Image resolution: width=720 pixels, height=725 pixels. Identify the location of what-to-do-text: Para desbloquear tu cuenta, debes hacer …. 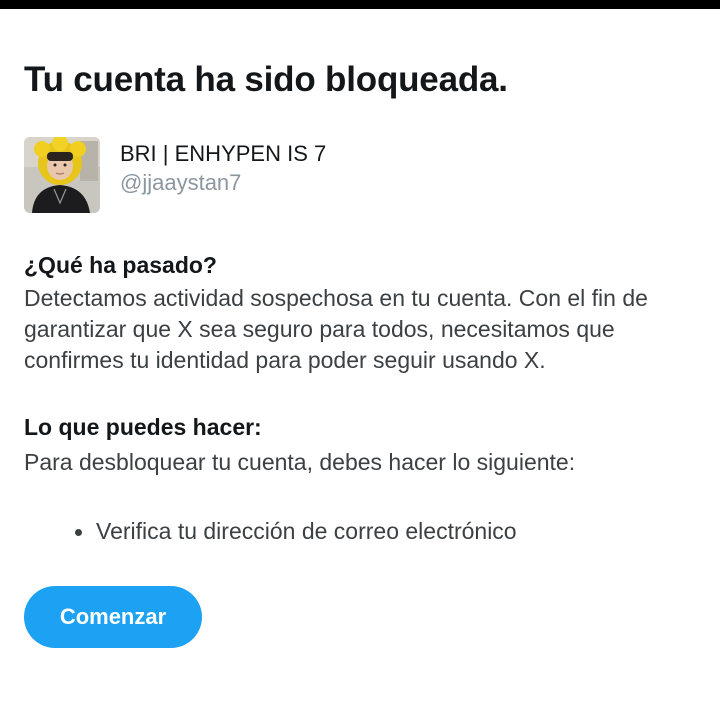
(300, 462).